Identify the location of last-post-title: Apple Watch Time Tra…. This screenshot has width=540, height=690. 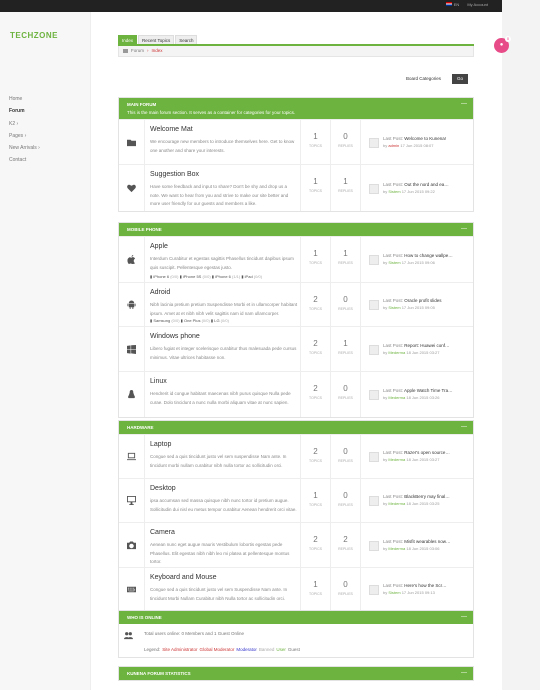
(428, 390).